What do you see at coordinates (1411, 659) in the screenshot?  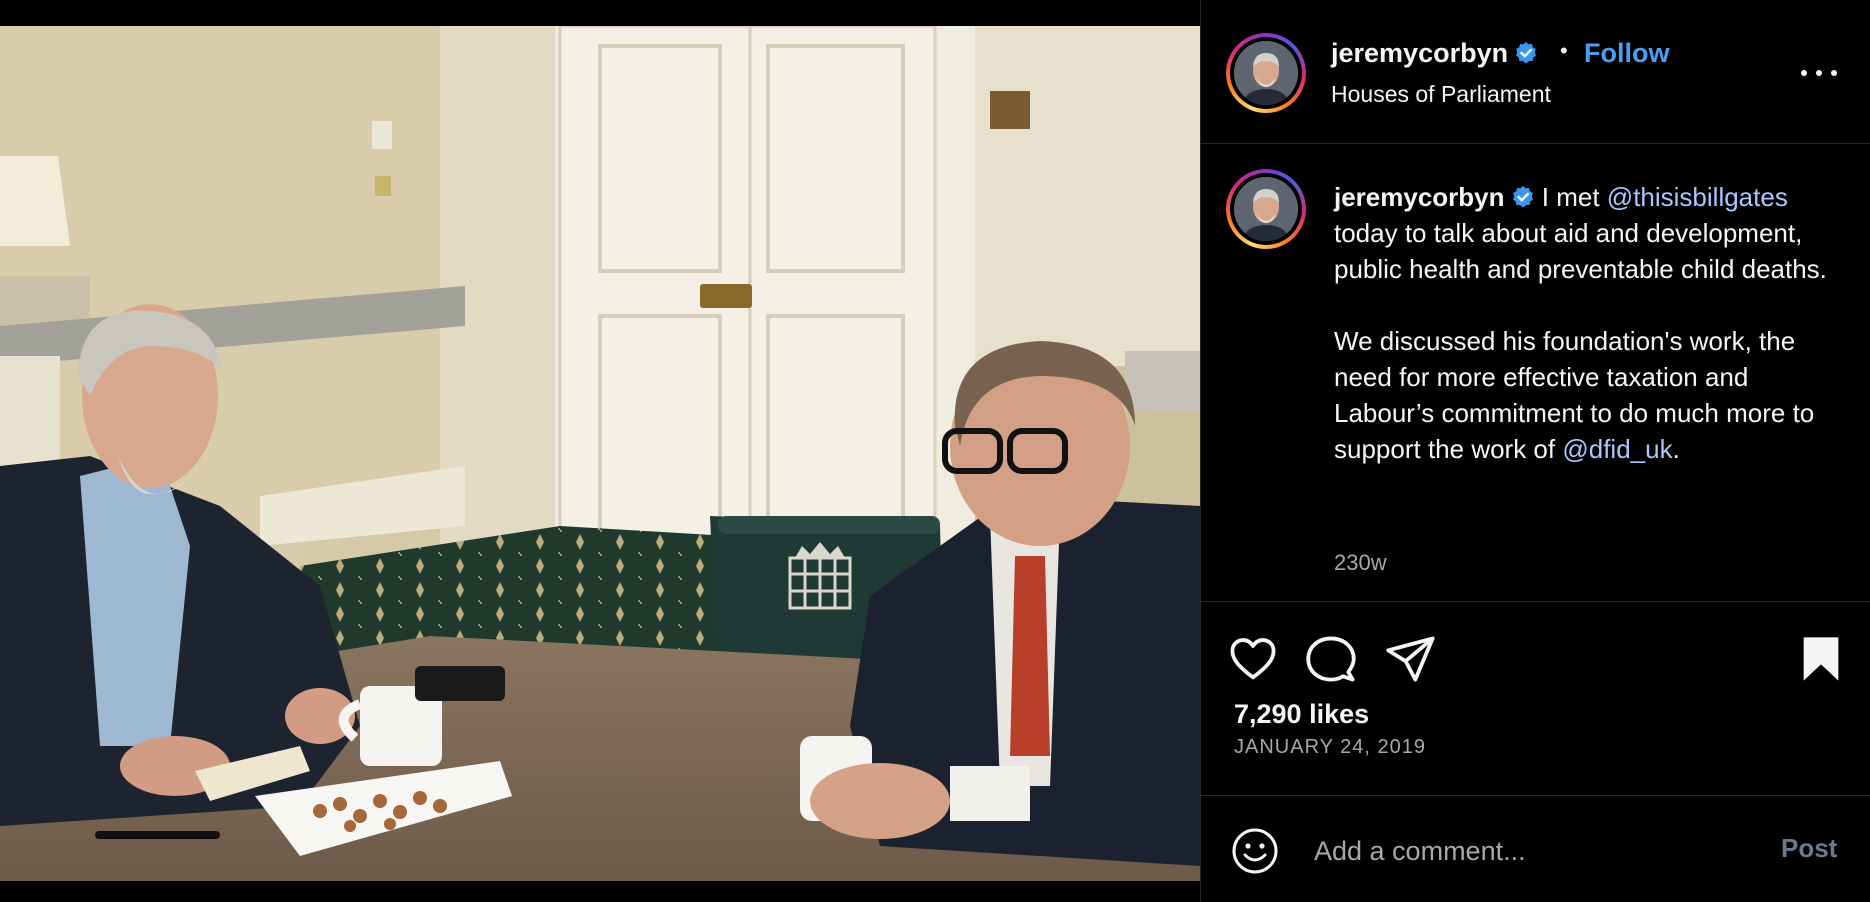 I see `paper-plane-icon` at bounding box center [1411, 659].